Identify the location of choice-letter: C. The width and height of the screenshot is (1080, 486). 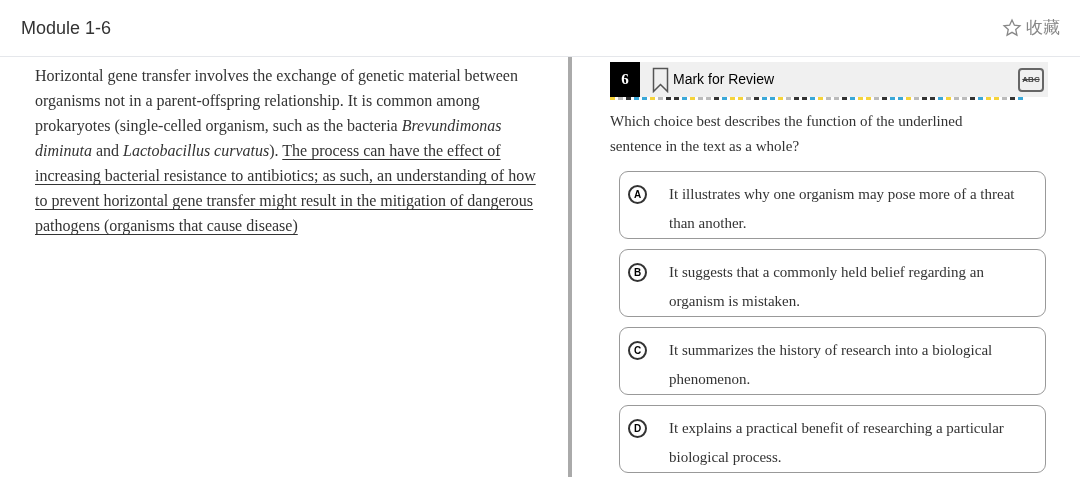
(637, 350).